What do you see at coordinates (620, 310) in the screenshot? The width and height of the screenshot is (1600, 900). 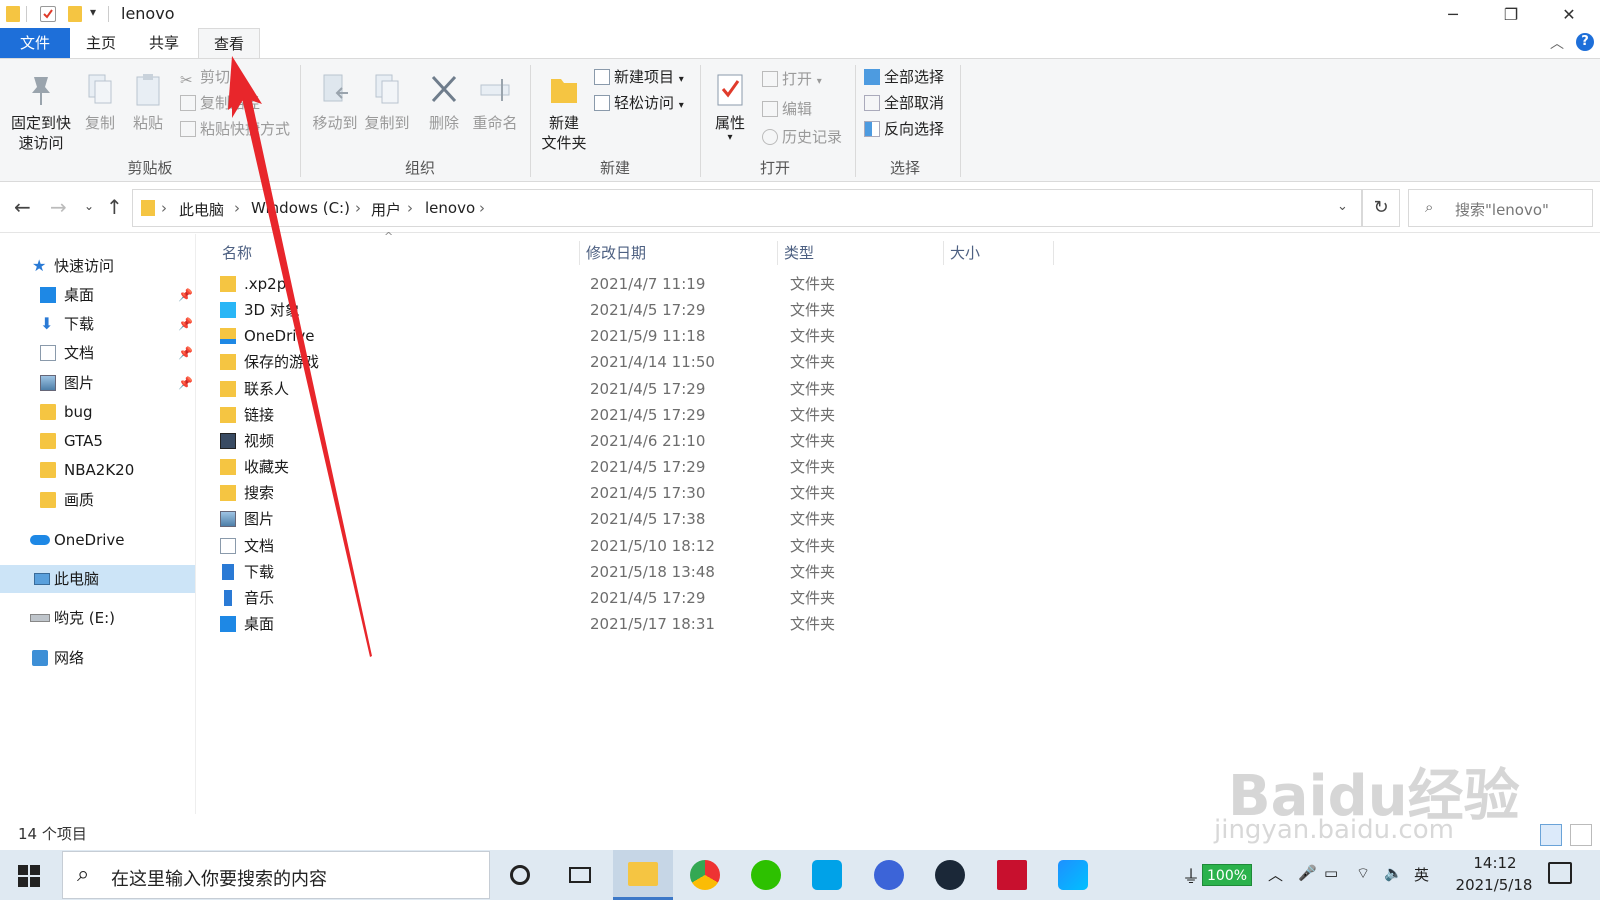 I see `file-row: 3D 对象 2021/4/5 17:29 文件夹` at bounding box center [620, 310].